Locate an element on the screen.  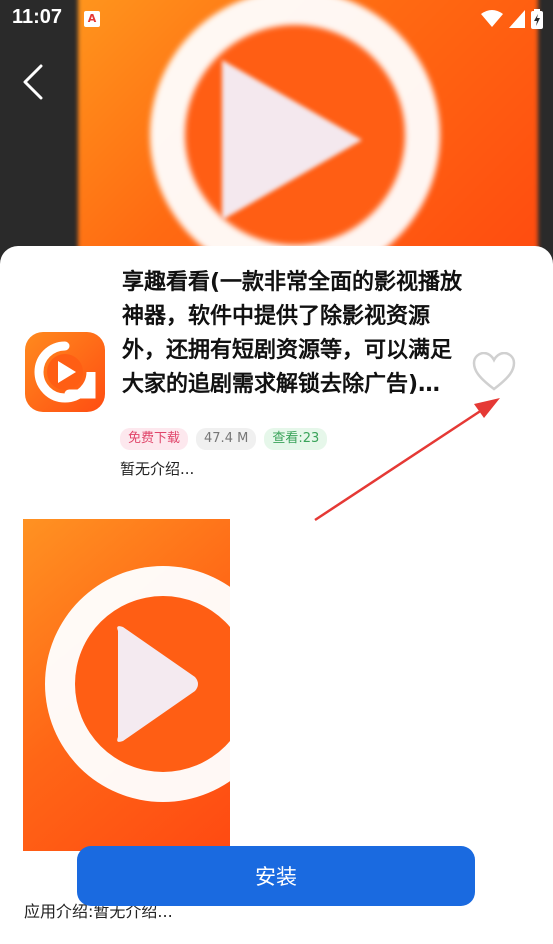
wifi-icon is located at coordinates (492, 18).